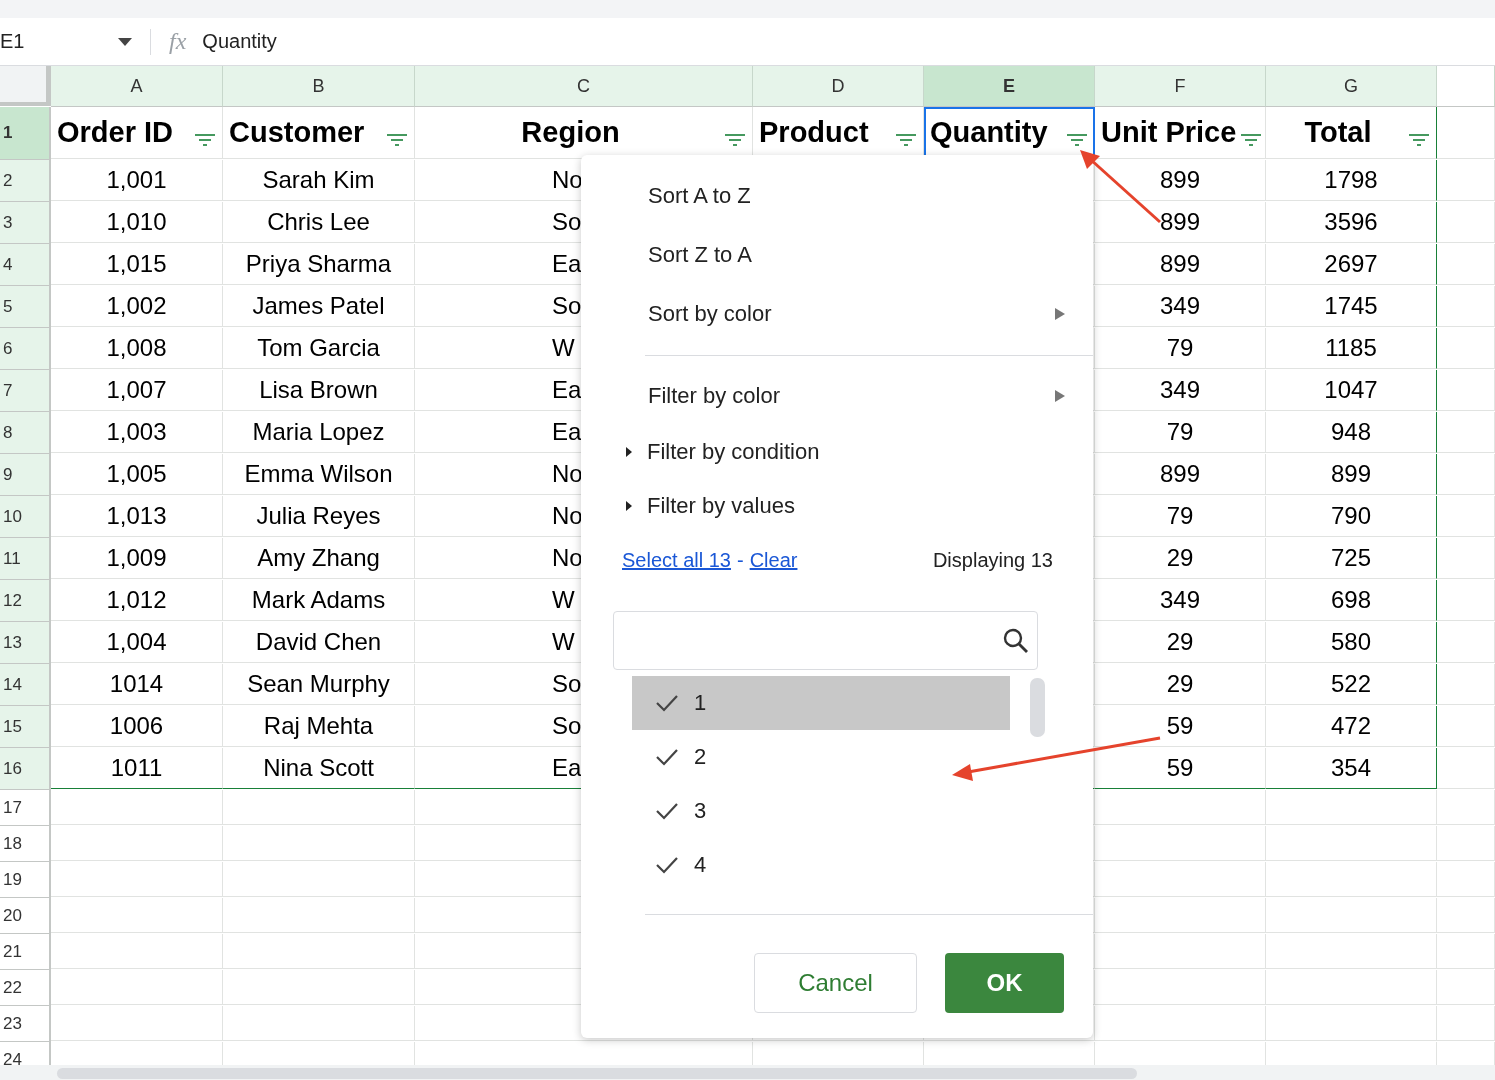  What do you see at coordinates (319, 306) in the screenshot?
I see `table-cell: James Patel` at bounding box center [319, 306].